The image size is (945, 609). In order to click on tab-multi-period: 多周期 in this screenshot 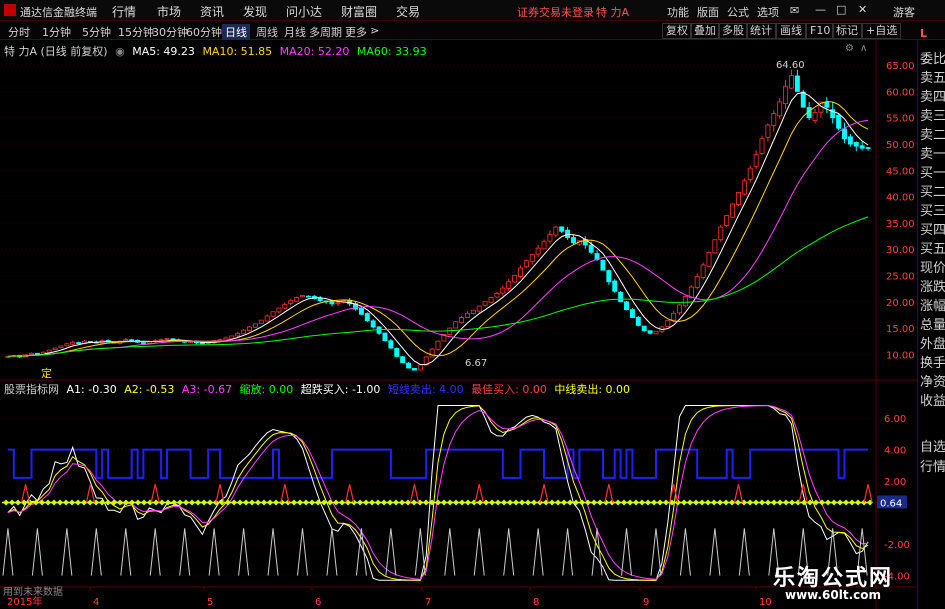, I will do `click(325, 32)`.